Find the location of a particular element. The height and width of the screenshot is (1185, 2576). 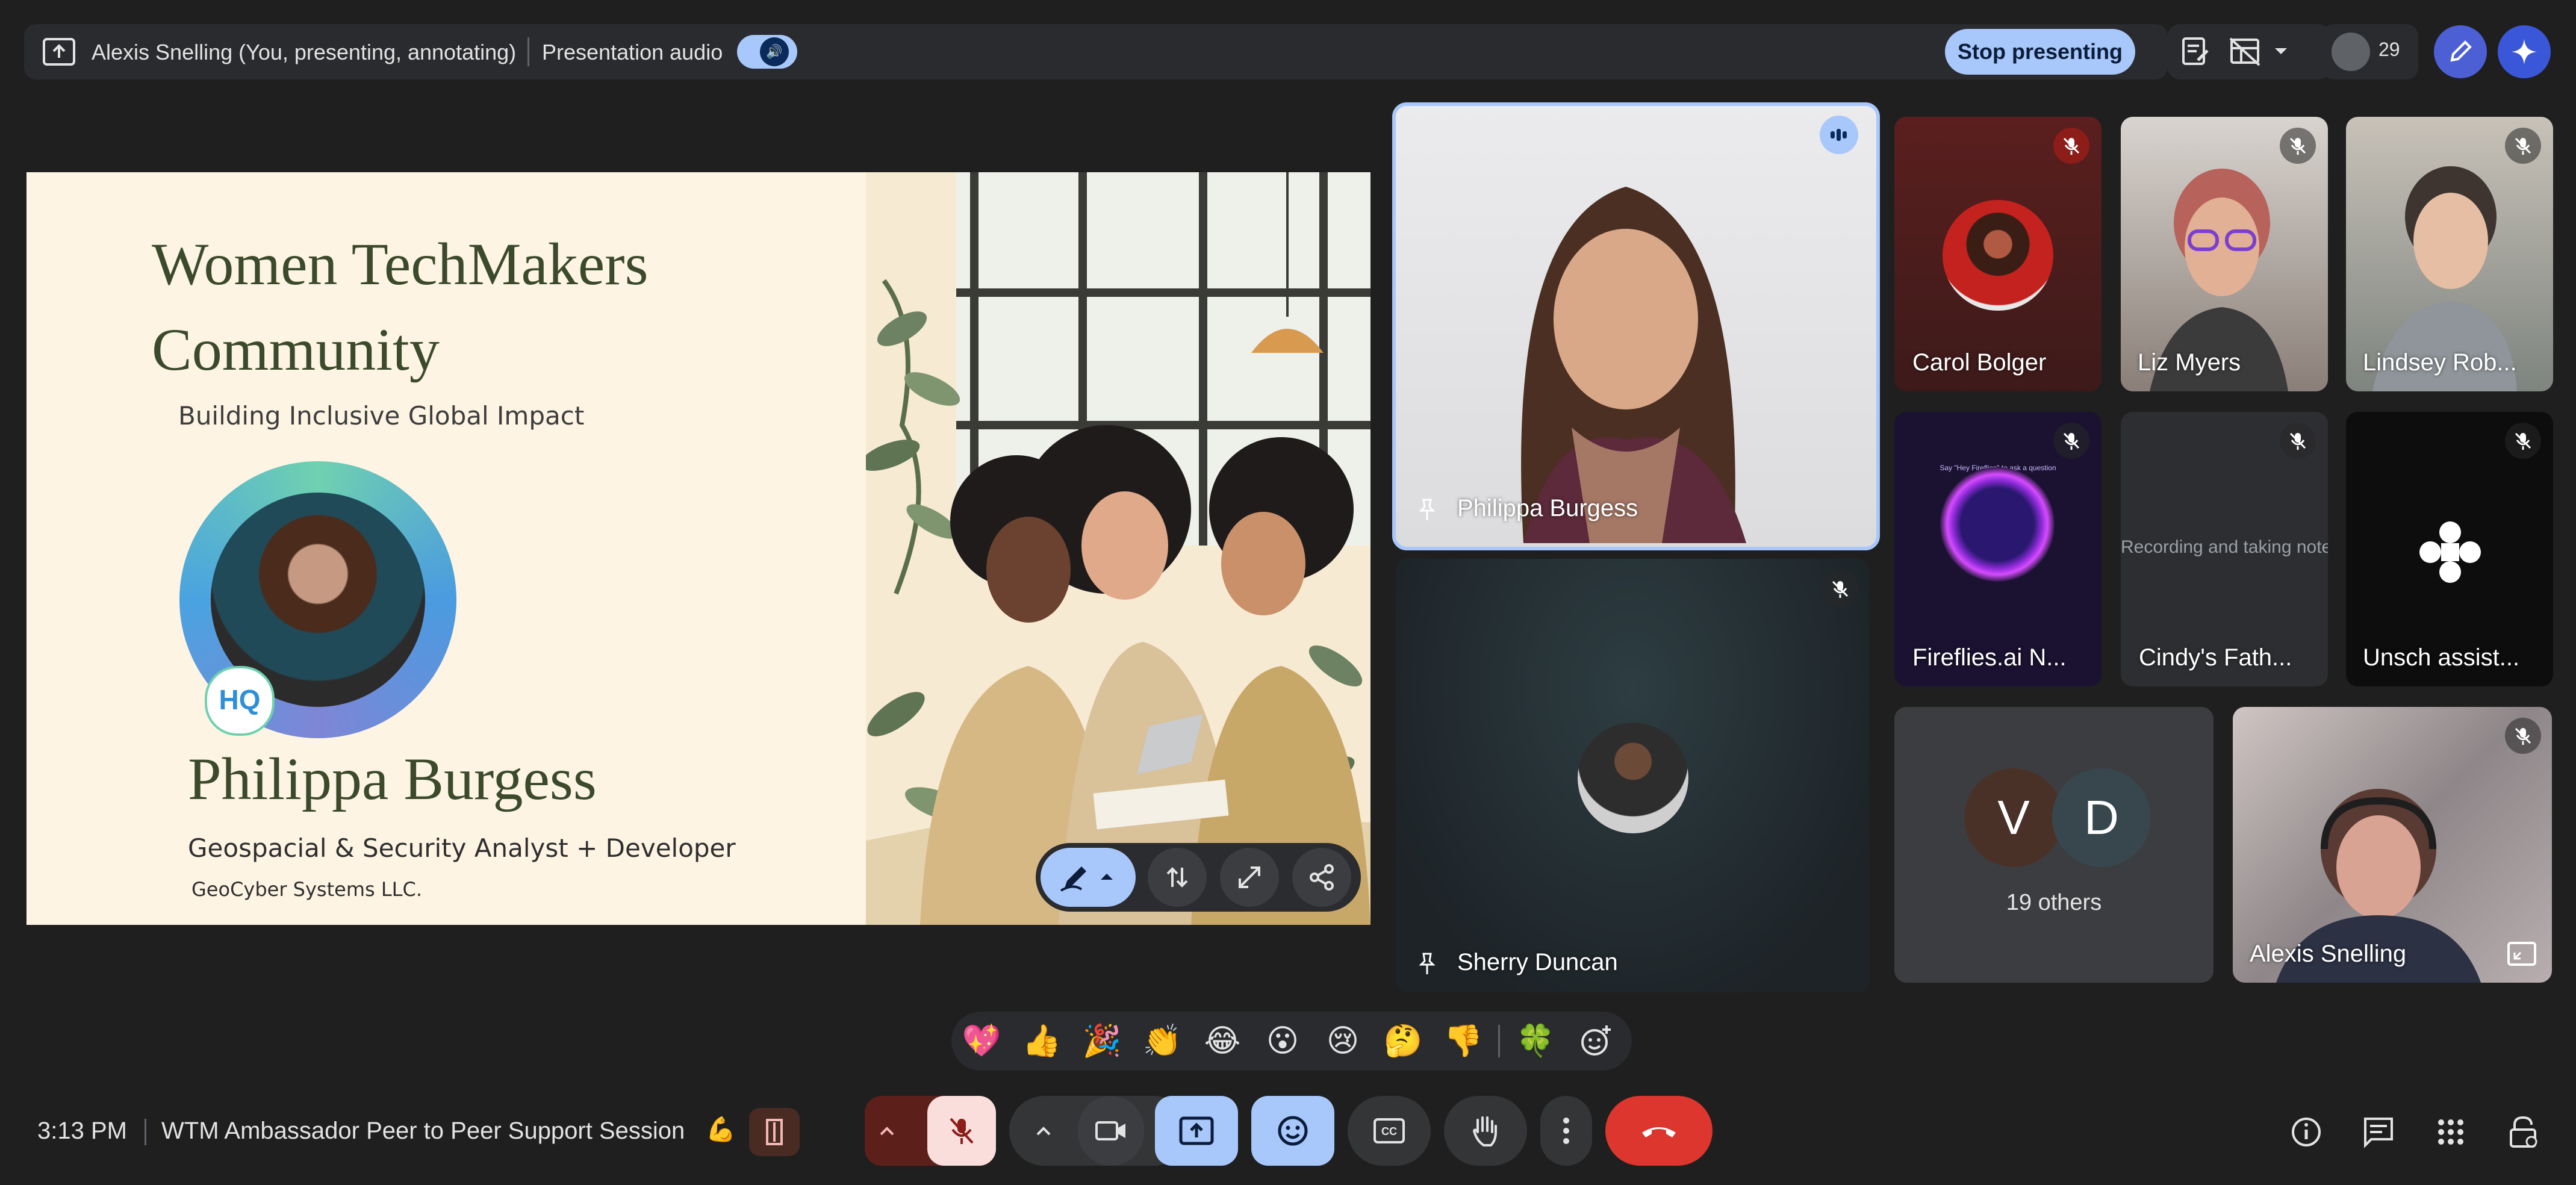

participant-video is located at coordinates (1626, 341).